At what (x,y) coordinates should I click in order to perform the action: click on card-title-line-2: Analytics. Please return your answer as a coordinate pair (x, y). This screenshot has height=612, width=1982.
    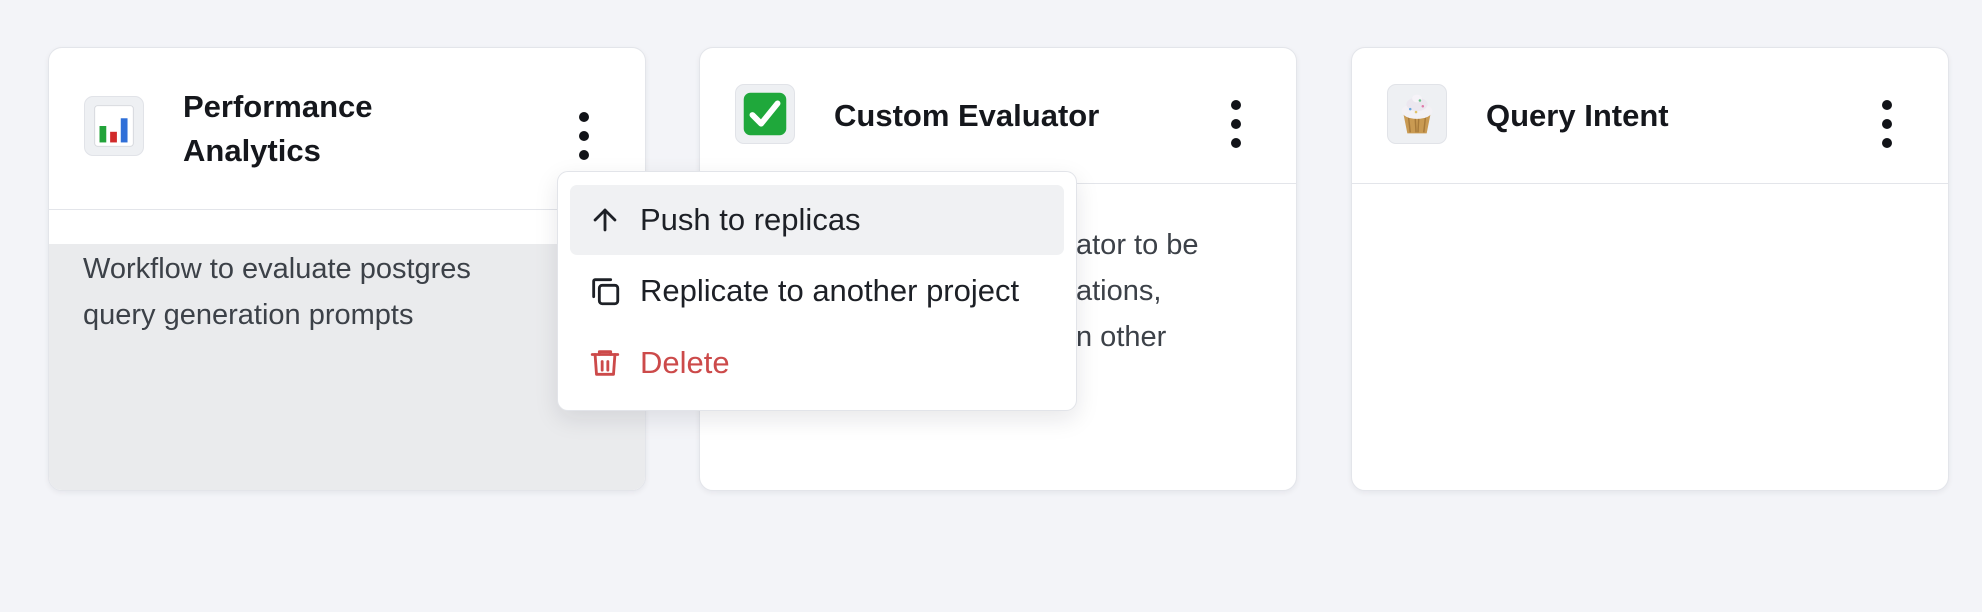
    Looking at the image, I should click on (252, 150).